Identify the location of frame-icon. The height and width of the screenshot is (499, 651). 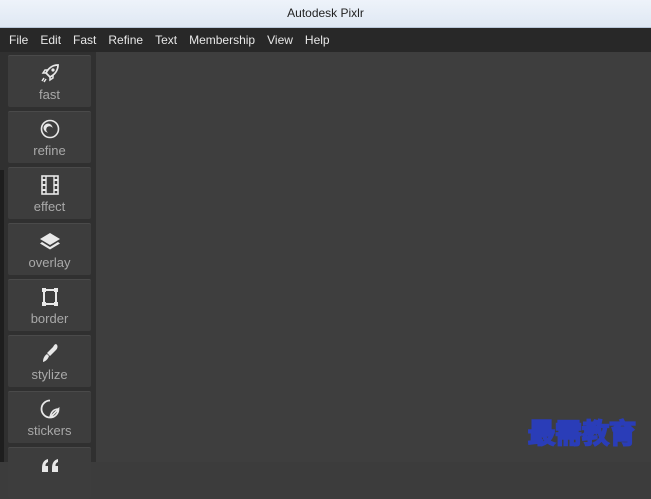
(49, 297).